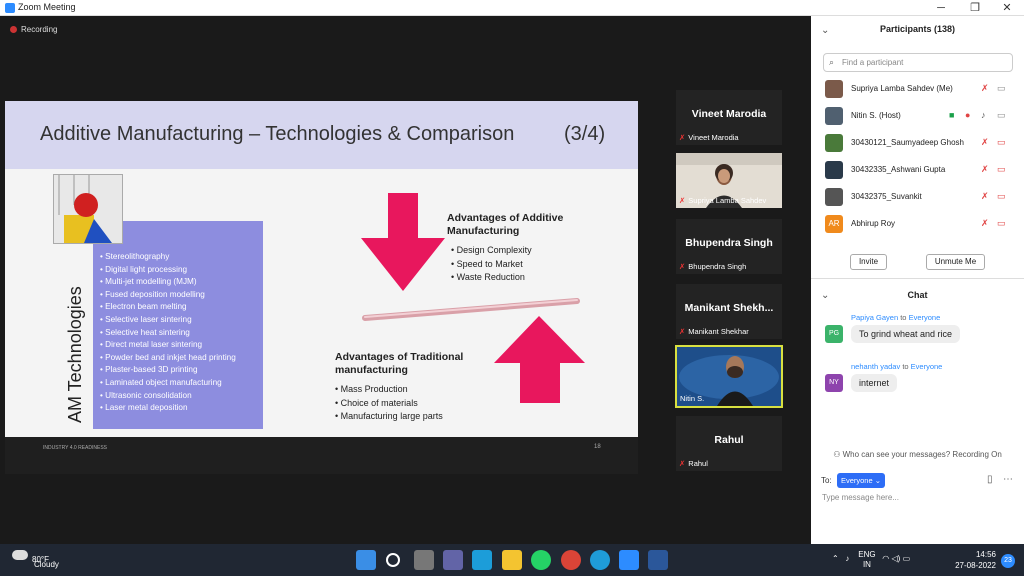 Image resolution: width=1024 pixels, height=576 pixels. What do you see at coordinates (487, 263) in the screenshot?
I see `list-item: • Speed to Market` at bounding box center [487, 263].